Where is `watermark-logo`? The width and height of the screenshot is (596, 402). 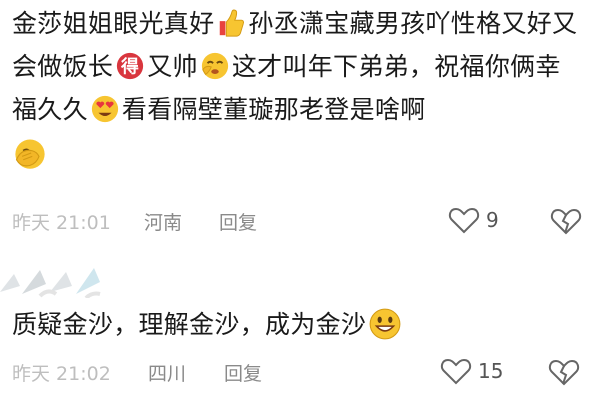
watermark-logo is located at coordinates (50, 283).